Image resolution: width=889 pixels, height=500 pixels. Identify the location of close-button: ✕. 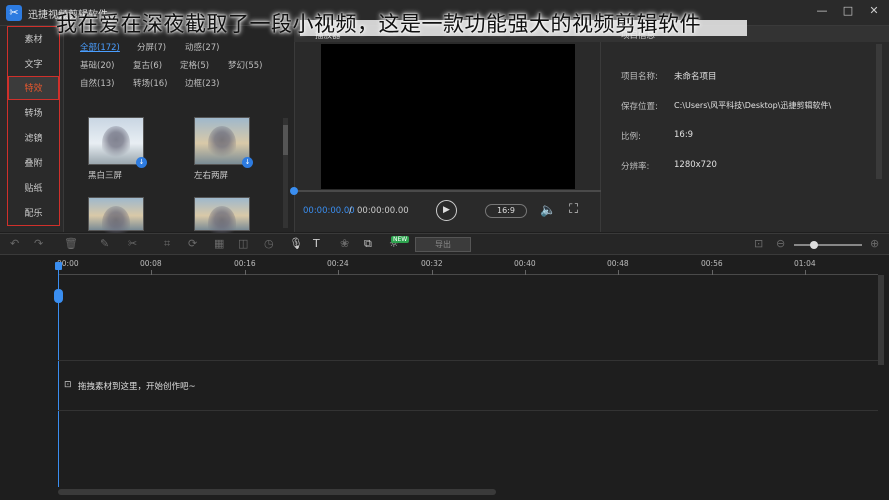
(874, 10).